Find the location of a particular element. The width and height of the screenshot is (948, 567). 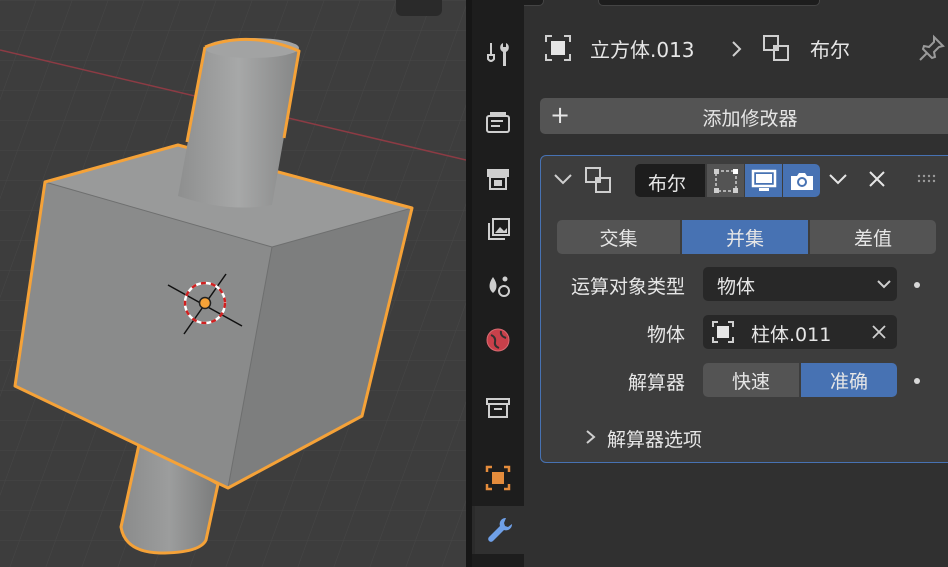

drag-handle-icon is located at coordinates (928, 179).